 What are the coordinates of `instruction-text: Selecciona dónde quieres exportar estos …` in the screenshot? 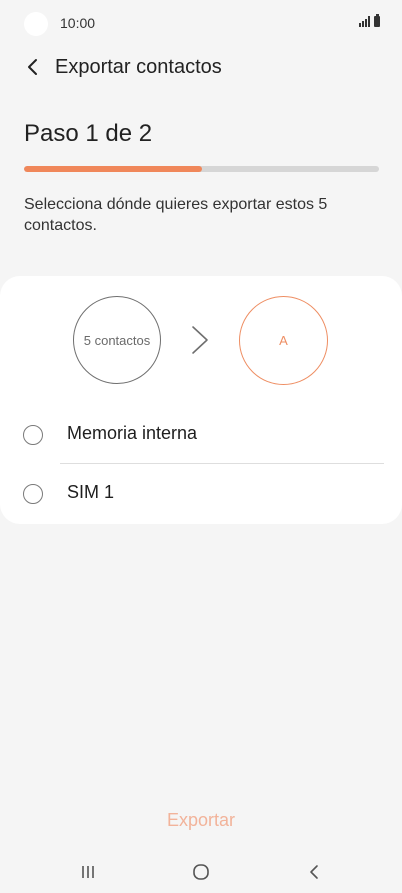 It's located at (176, 215).